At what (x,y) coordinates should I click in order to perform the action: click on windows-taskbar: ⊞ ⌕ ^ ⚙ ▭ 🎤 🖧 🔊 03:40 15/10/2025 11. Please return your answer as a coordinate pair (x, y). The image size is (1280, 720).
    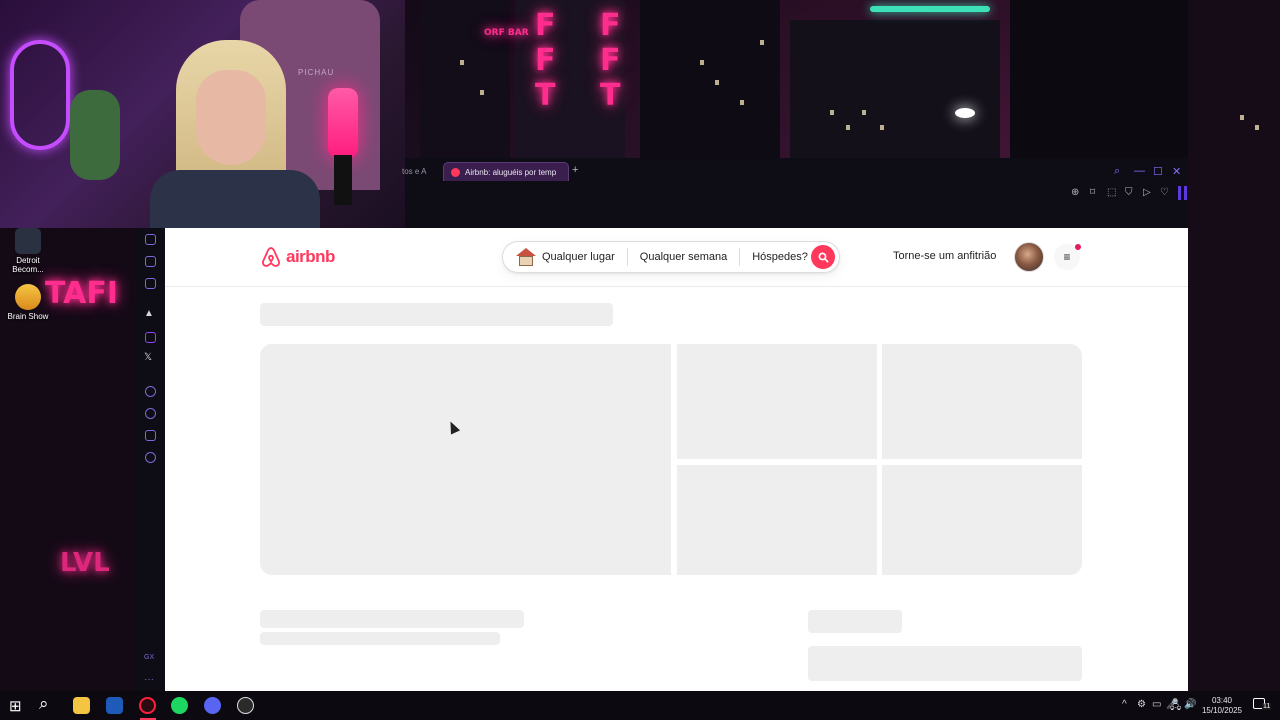
    Looking at the image, I should click on (640, 705).